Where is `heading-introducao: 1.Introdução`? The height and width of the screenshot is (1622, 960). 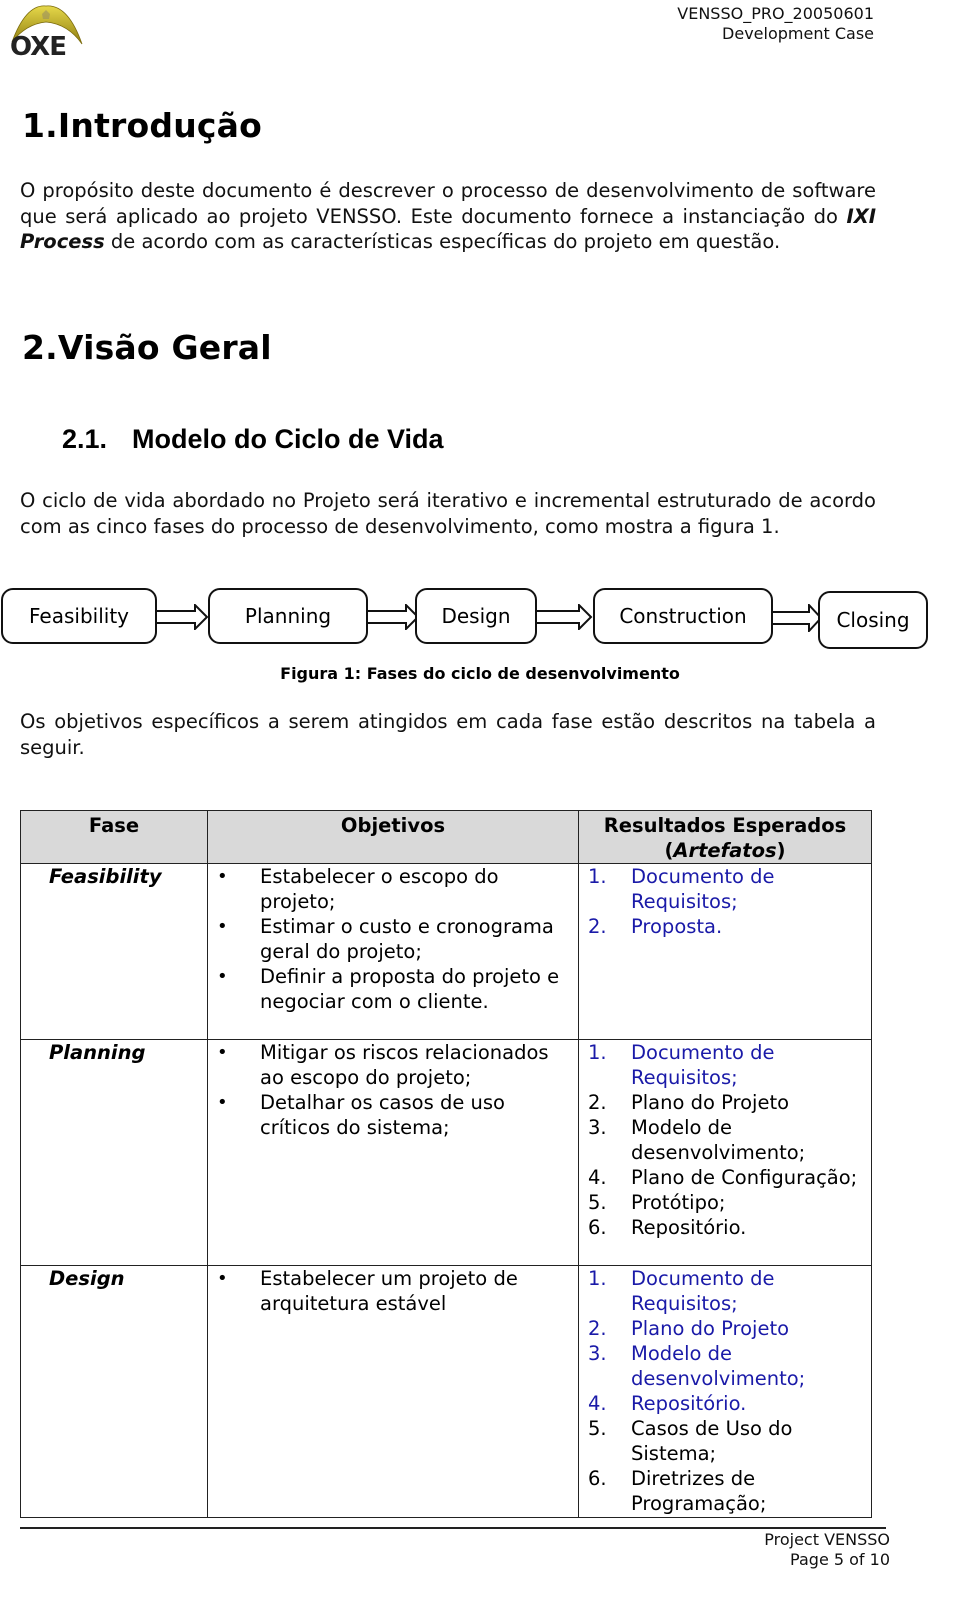
heading-introducao: 1.Introdução is located at coordinates (142, 125).